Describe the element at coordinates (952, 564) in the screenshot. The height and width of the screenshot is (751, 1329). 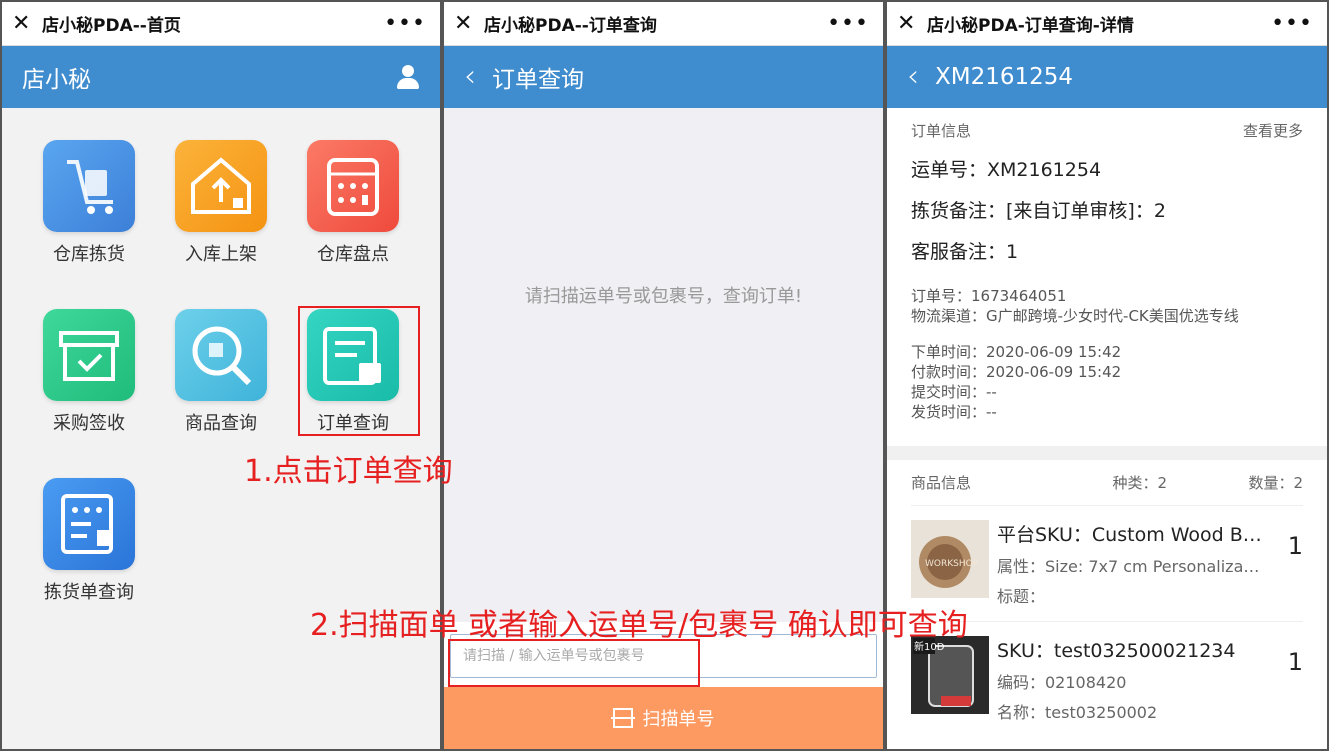
I see `svg-text: WORKSHOP` at that location.